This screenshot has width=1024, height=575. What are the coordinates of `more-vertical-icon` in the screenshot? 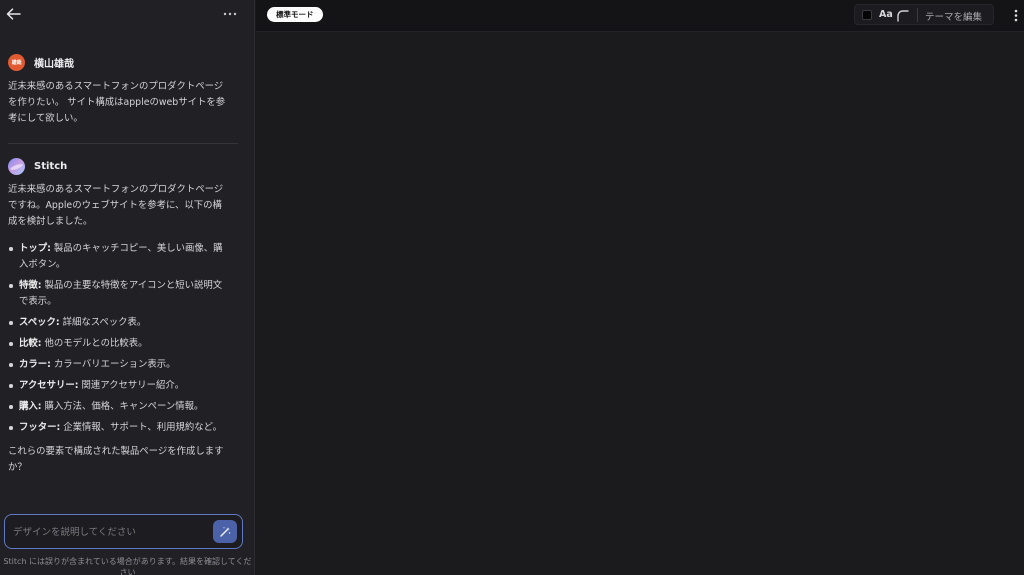 It's located at (1016, 15).